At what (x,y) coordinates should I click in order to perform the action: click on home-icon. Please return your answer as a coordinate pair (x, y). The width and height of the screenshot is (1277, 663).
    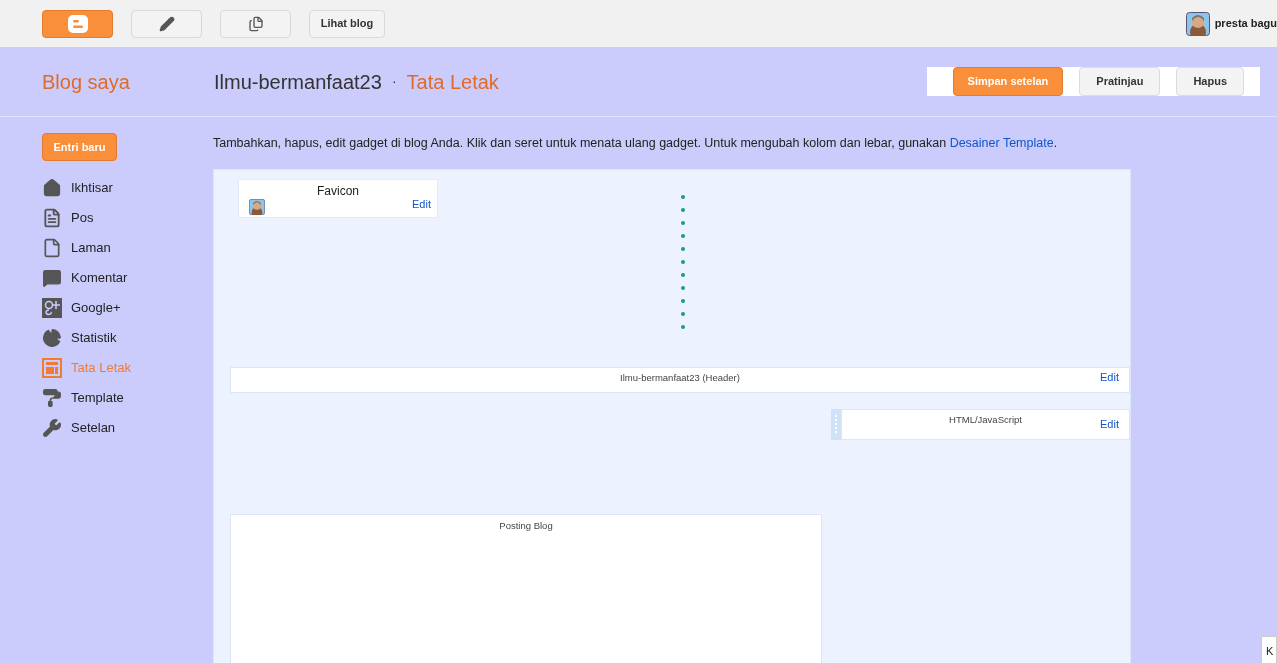
    Looking at the image, I should click on (52, 188).